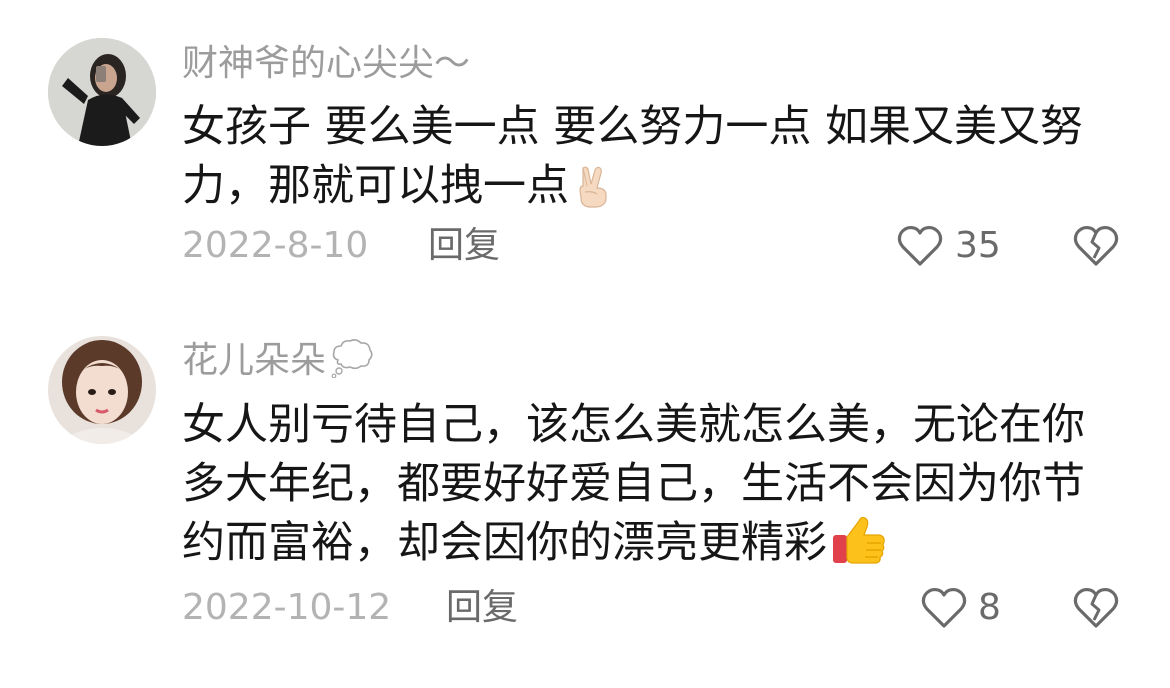 The image size is (1170, 688). What do you see at coordinates (275, 245) in the screenshot?
I see `comment-date: 2022-8-10` at bounding box center [275, 245].